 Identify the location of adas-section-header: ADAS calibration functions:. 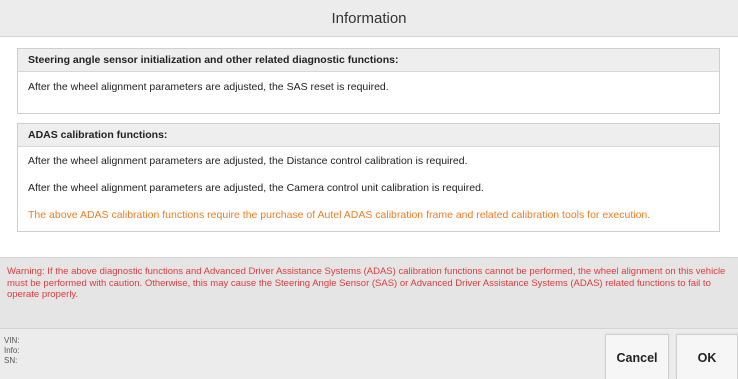
(368, 135).